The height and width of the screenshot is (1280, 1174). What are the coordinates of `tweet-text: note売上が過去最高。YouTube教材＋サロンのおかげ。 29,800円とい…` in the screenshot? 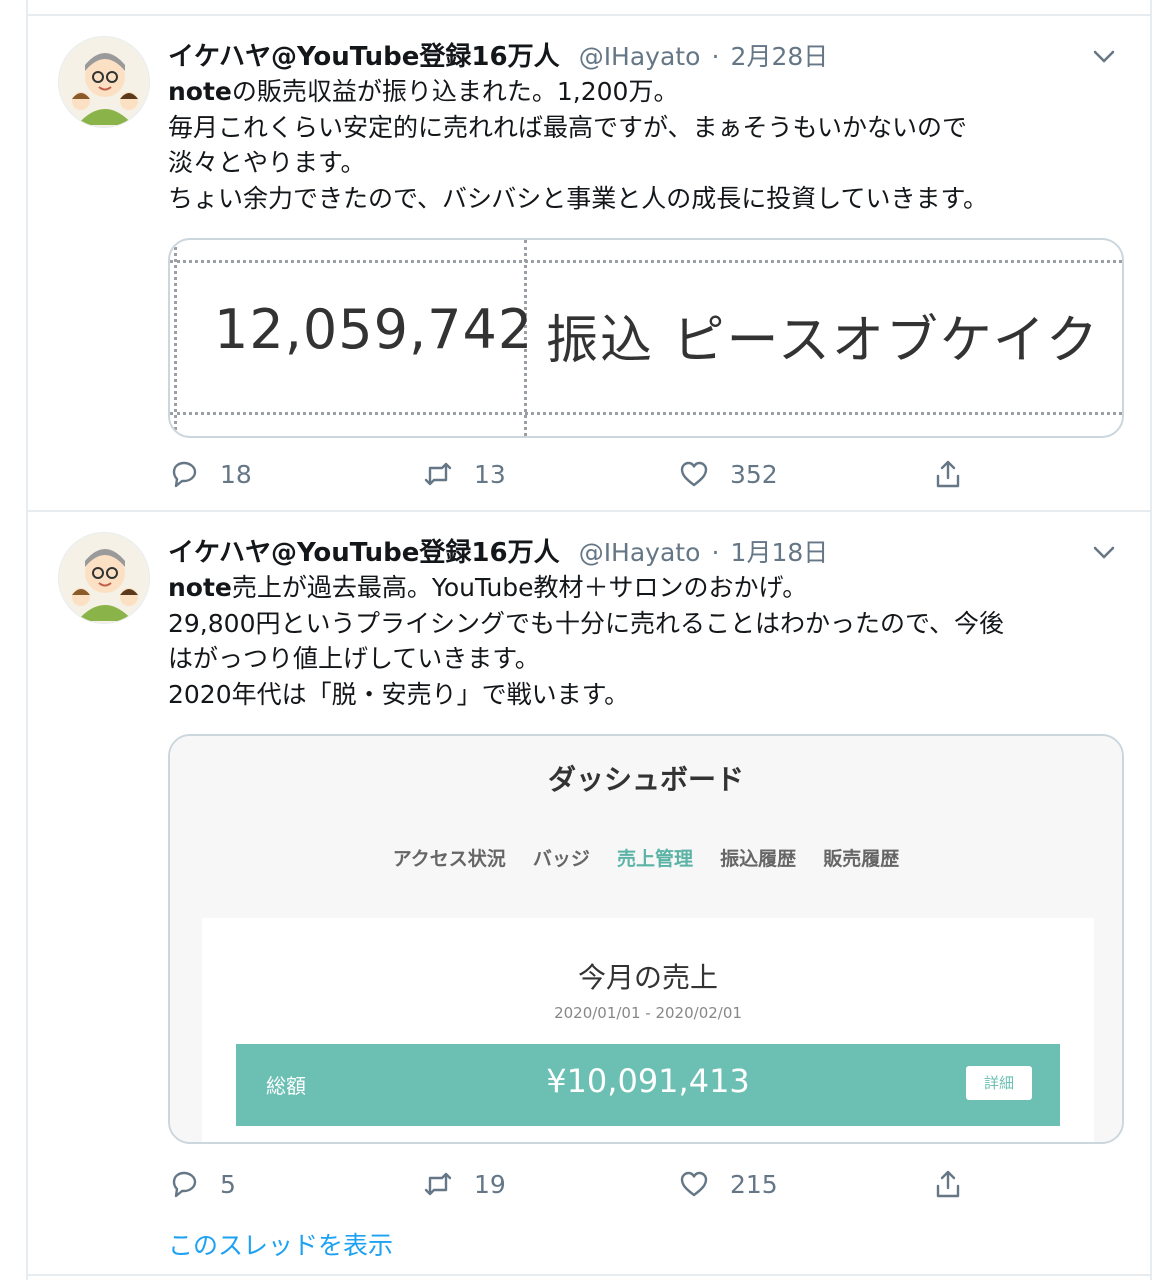 It's located at (644, 641).